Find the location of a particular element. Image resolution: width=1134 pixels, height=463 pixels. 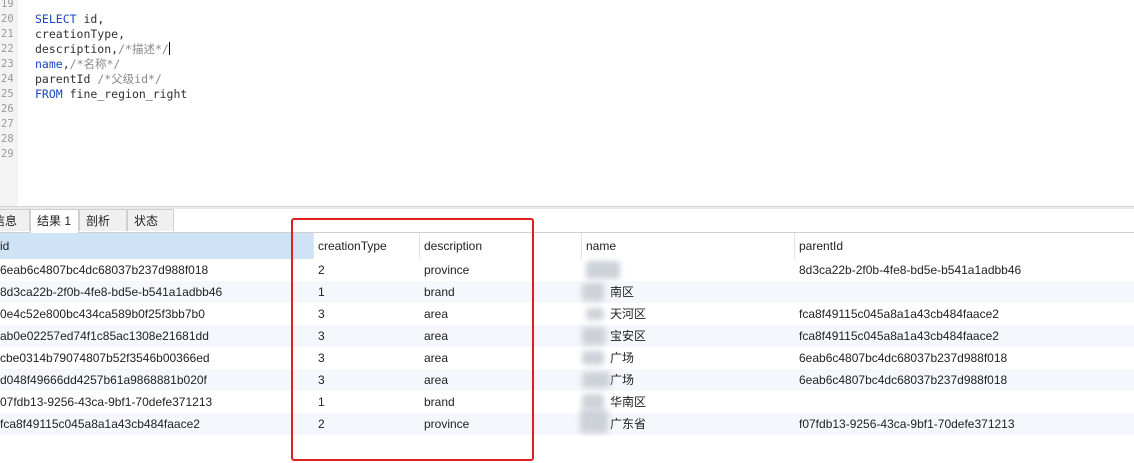

code-text: parentId /*父级id*/ is located at coordinates (98, 79).